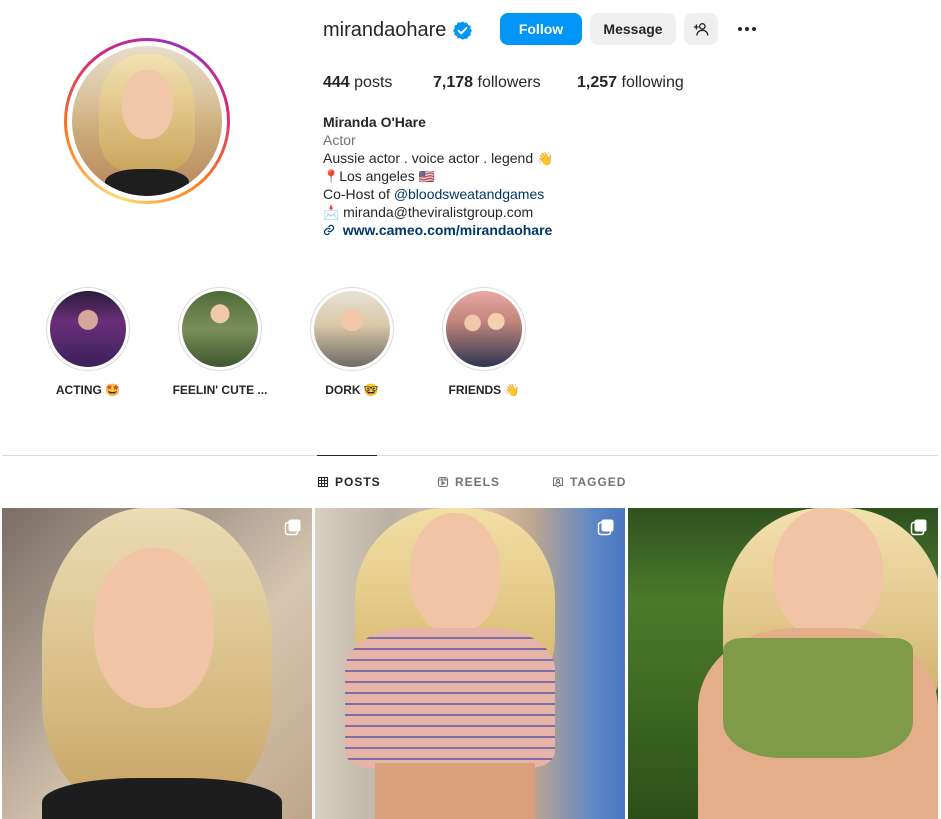 The image size is (941, 819). Describe the element at coordinates (598, 482) in the screenshot. I see `tab-tagged-label: TAGGED` at that location.